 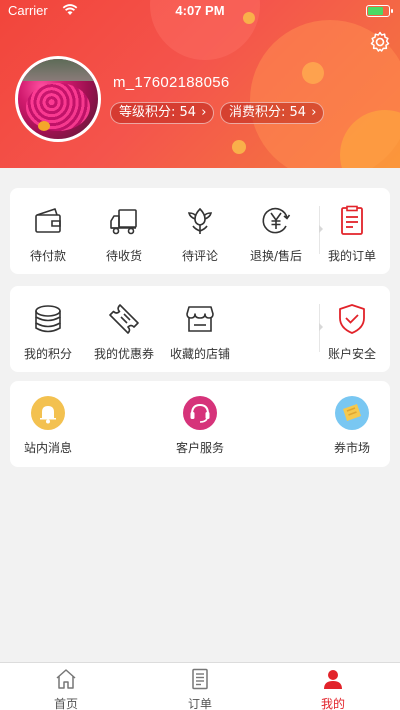 I want to click on spend-points-label: 消费积分:, so click(x=257, y=112).